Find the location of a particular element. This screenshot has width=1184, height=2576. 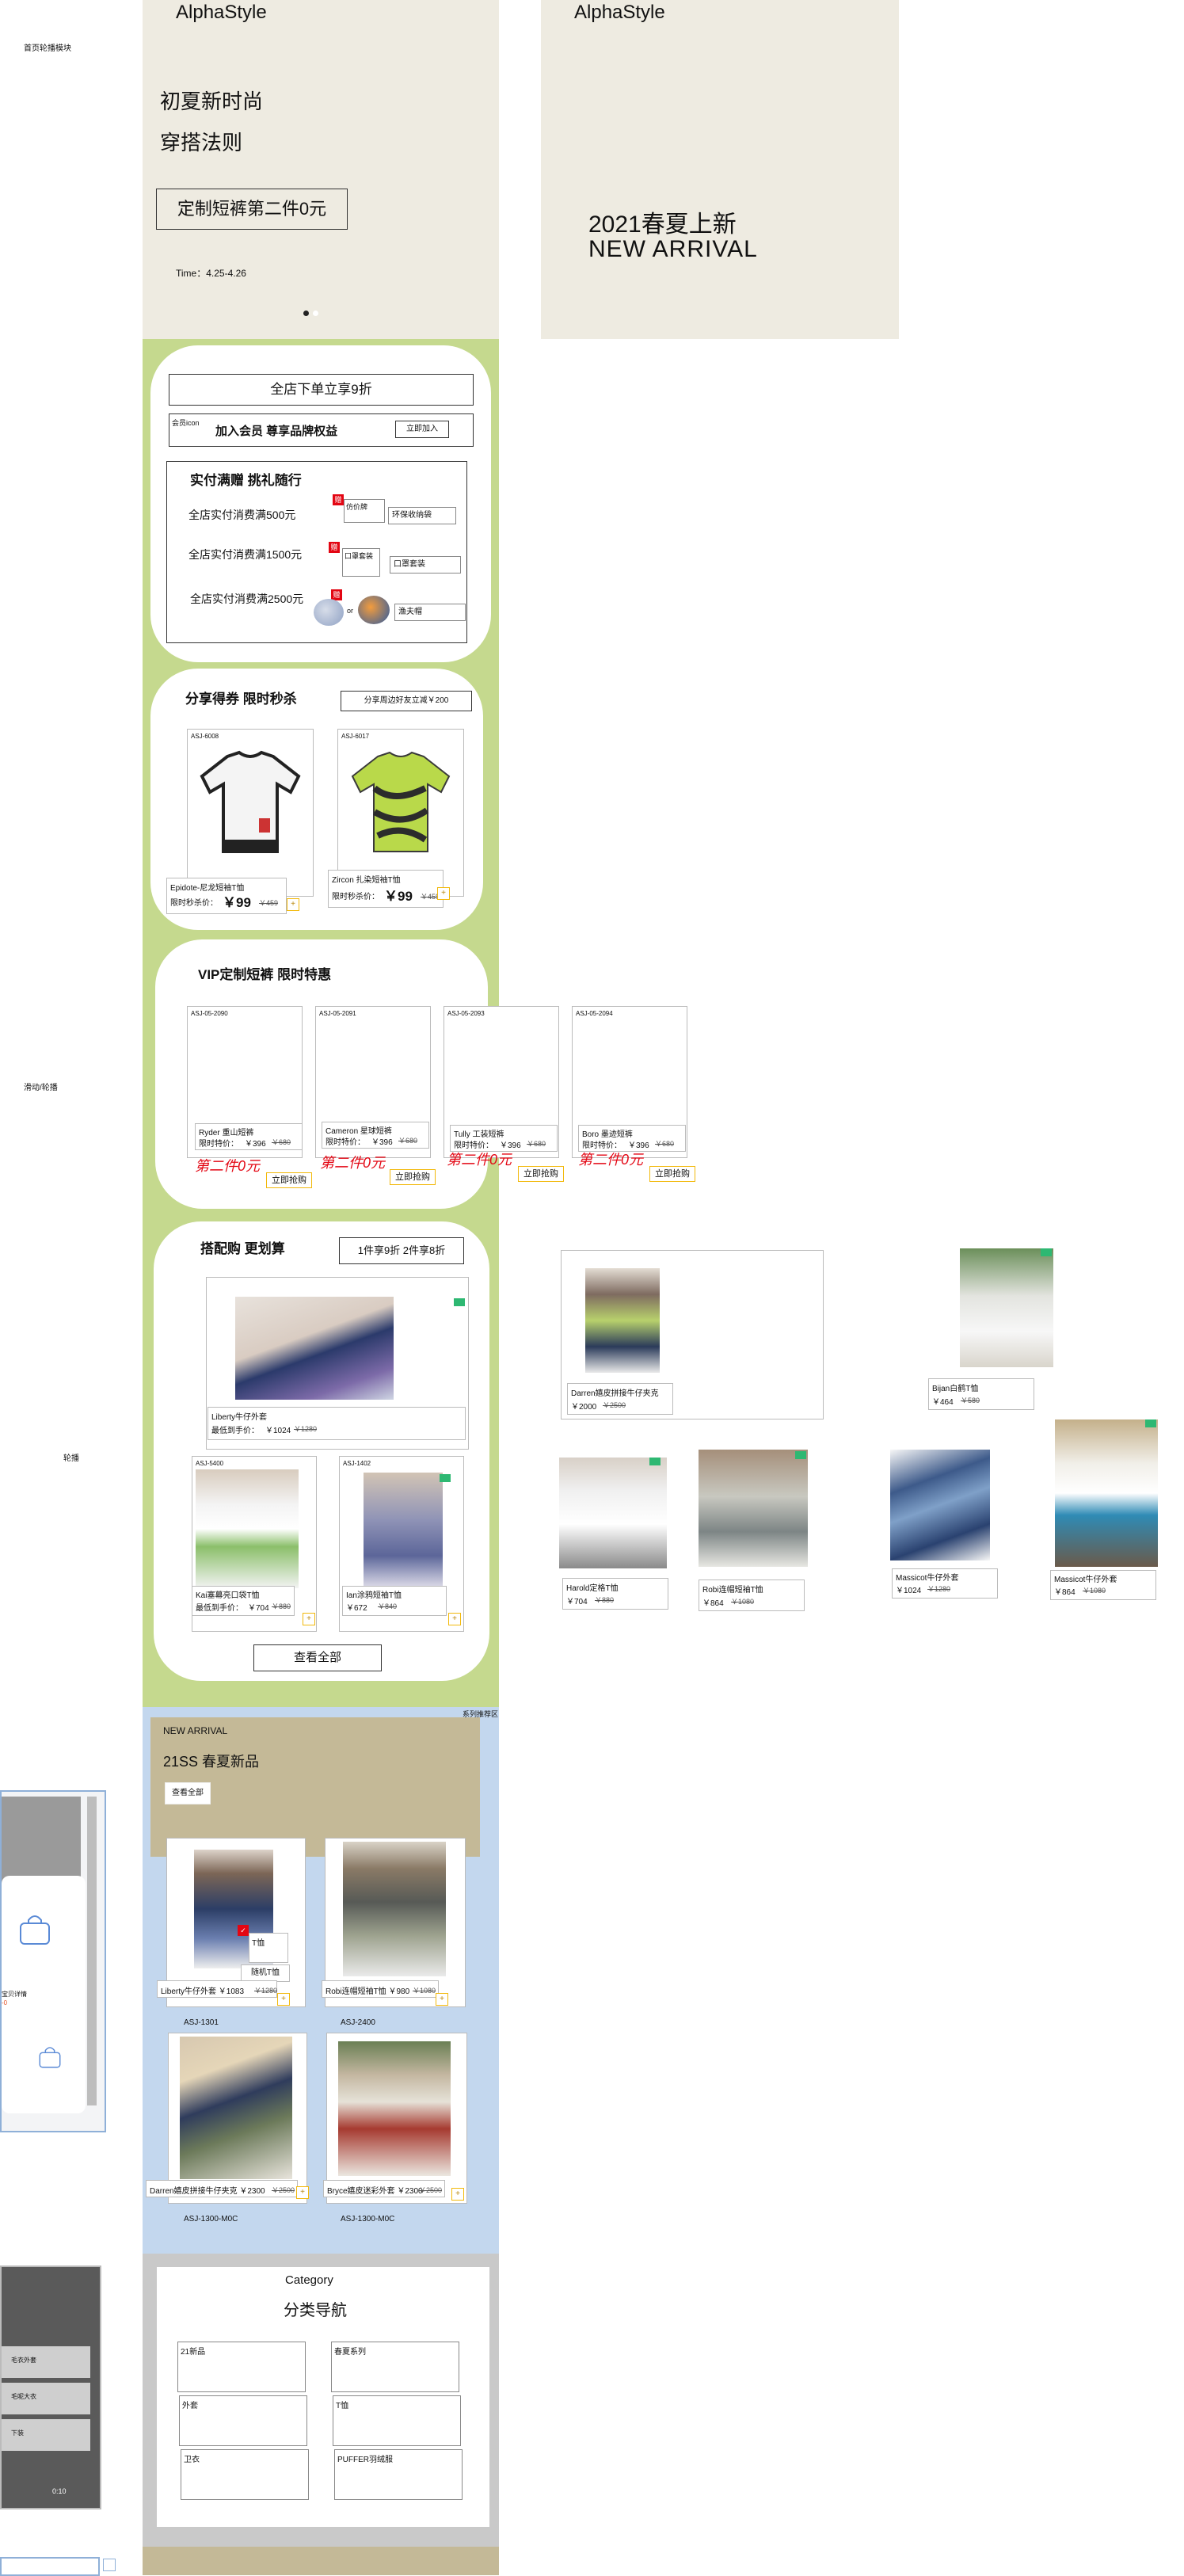

view-all-button: 查看全部 is located at coordinates (317, 1657).